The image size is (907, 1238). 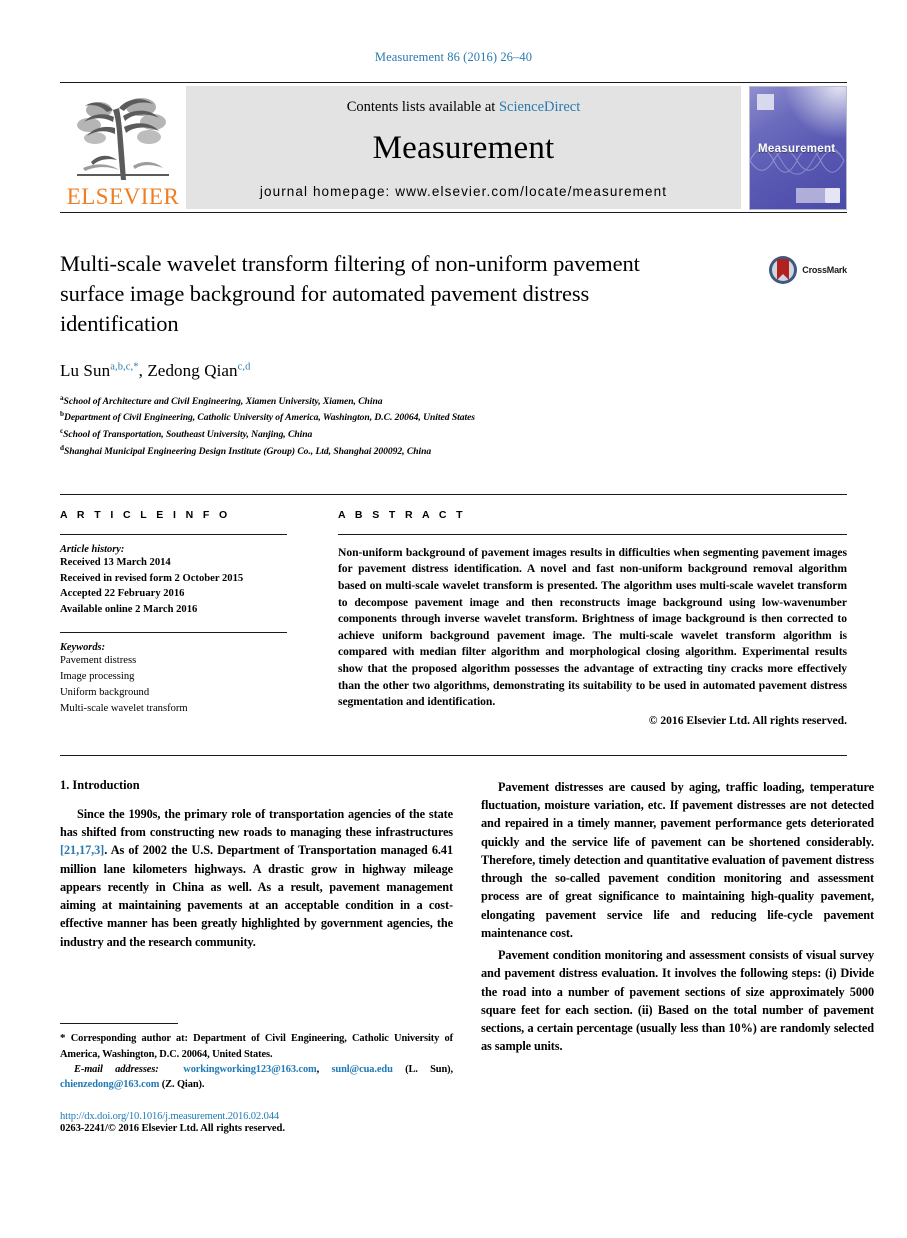 What do you see at coordinates (182, 1085) in the screenshot?
I see `email-owner-2: (Z. Qian).` at bounding box center [182, 1085].